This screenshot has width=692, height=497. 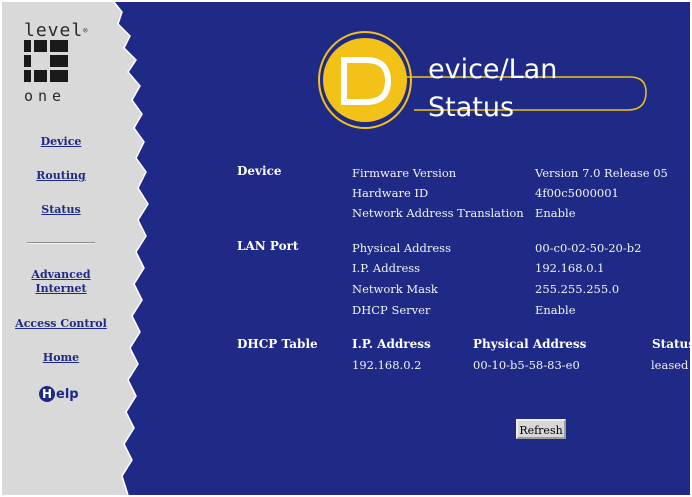 I want to click on dhcp-server-value: Enable, so click(x=555, y=310).